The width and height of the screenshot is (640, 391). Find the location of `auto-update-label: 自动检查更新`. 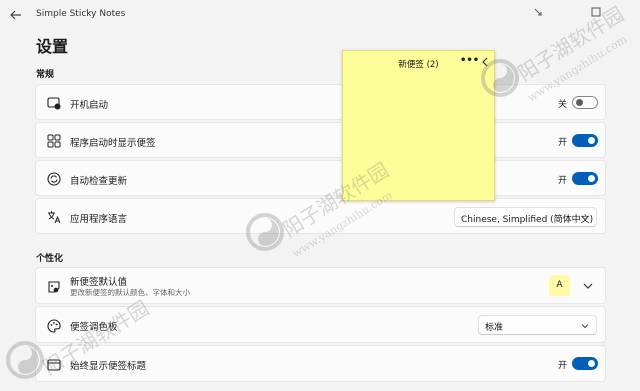

auto-update-label: 自动检查更新 is located at coordinates (99, 181).